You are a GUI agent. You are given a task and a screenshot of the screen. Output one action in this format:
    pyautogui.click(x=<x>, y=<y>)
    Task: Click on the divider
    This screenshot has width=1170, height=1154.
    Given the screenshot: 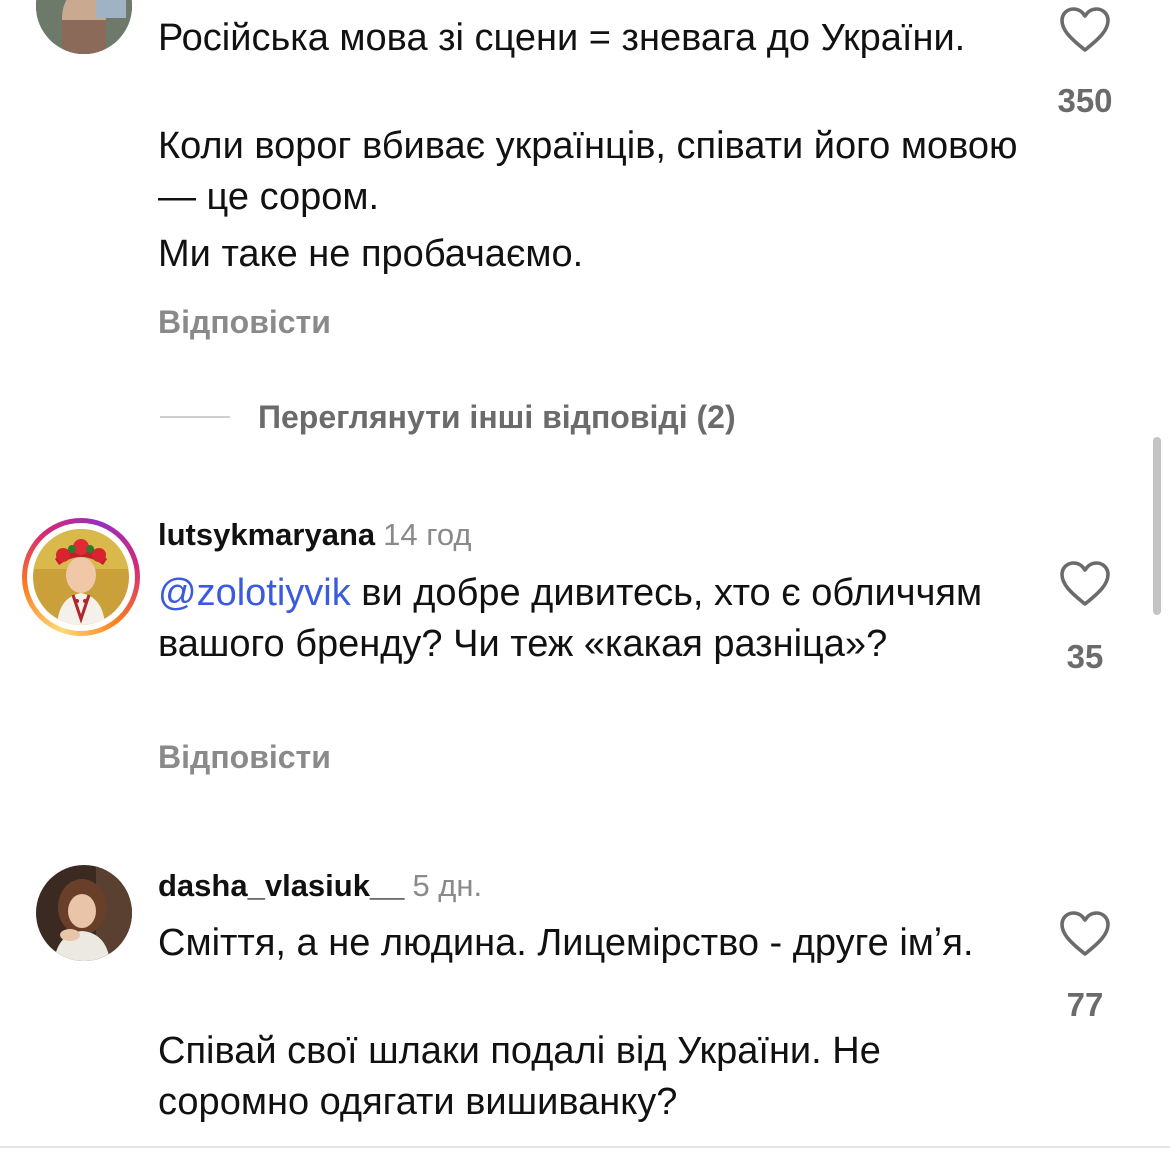 What is the action you would take?
    pyautogui.click(x=585, y=1147)
    